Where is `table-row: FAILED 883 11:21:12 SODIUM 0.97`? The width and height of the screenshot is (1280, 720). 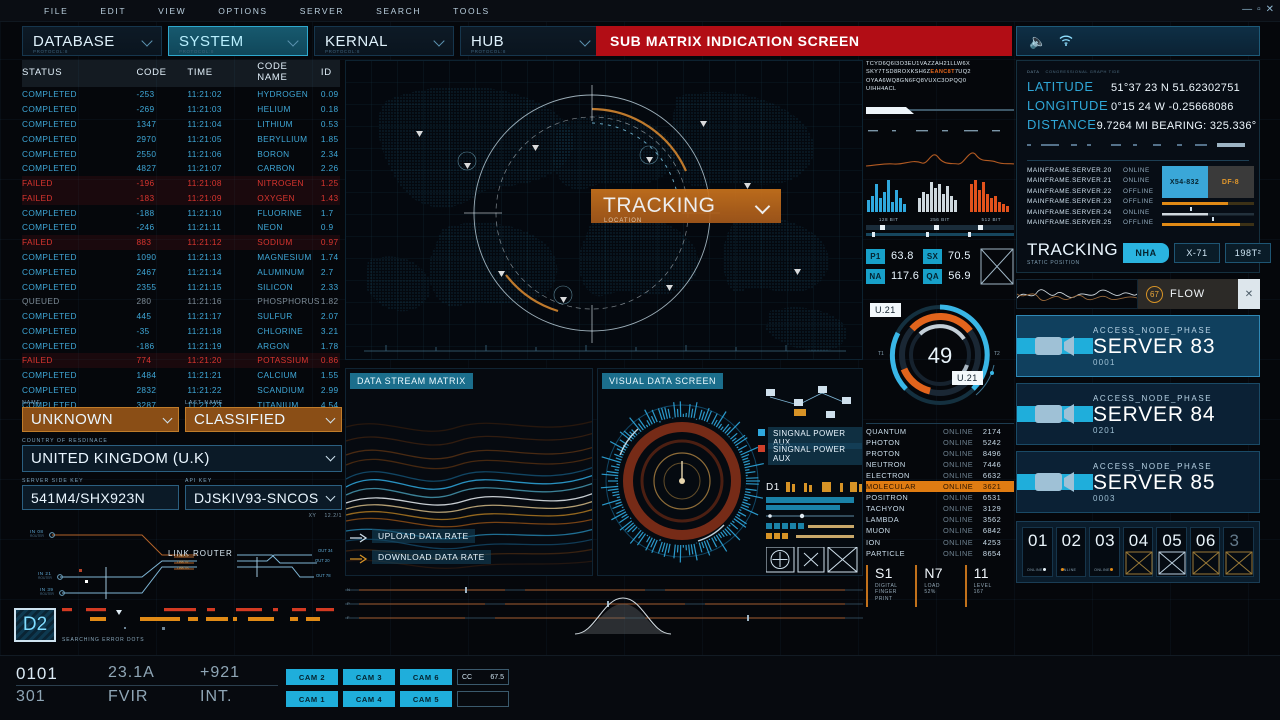
table-row: FAILED 883 11:21:12 SODIUM 0.97 is located at coordinates (181, 242).